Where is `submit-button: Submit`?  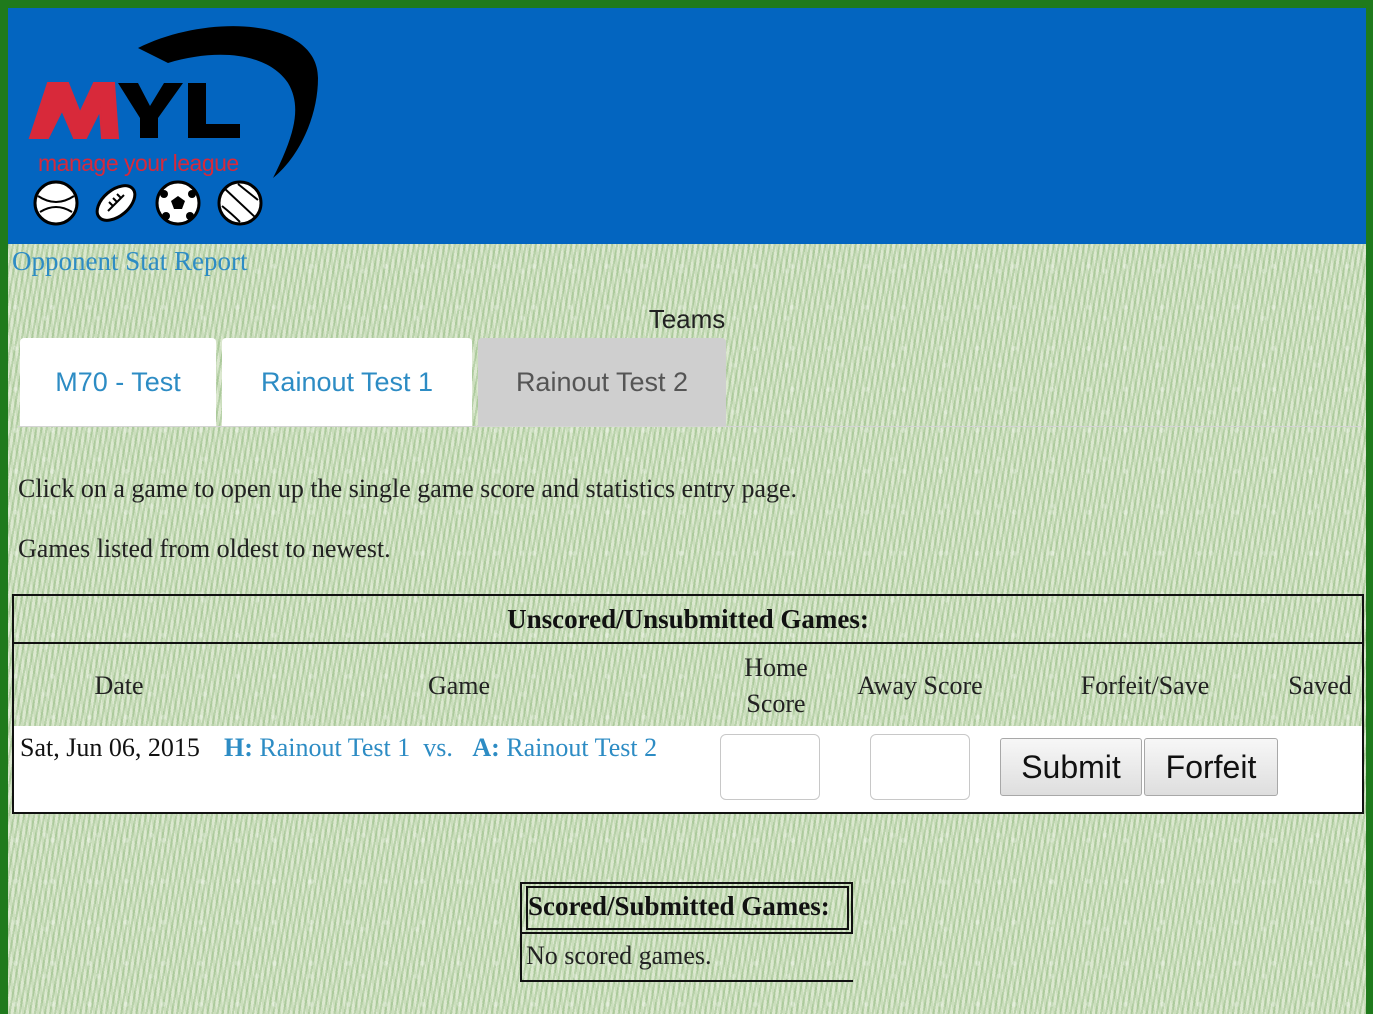 submit-button: Submit is located at coordinates (1071, 767).